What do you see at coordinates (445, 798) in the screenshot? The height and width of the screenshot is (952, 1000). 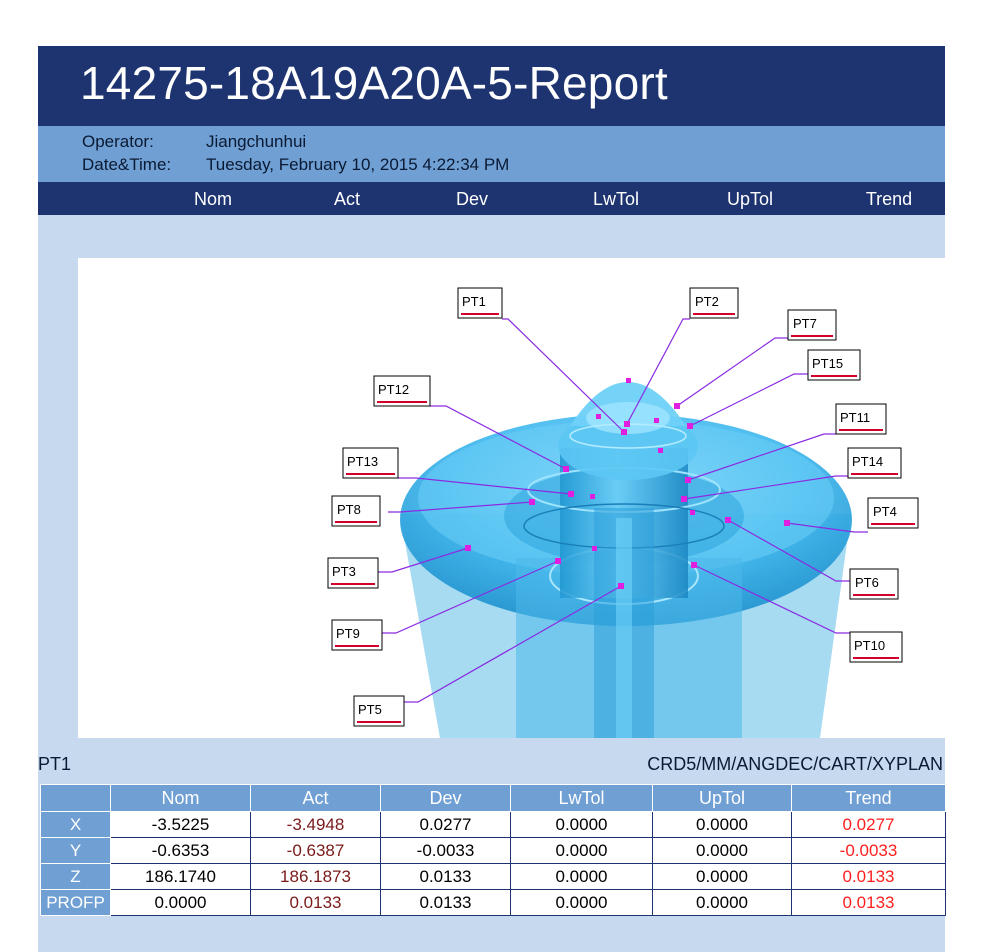 I see `table-header-dev: Dev` at bounding box center [445, 798].